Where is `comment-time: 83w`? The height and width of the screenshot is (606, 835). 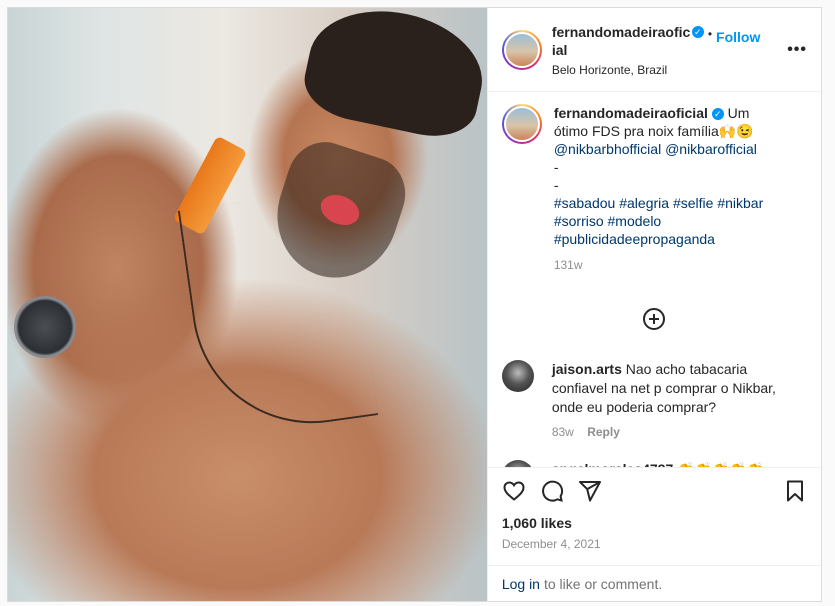
comment-time: 83w is located at coordinates (563, 432).